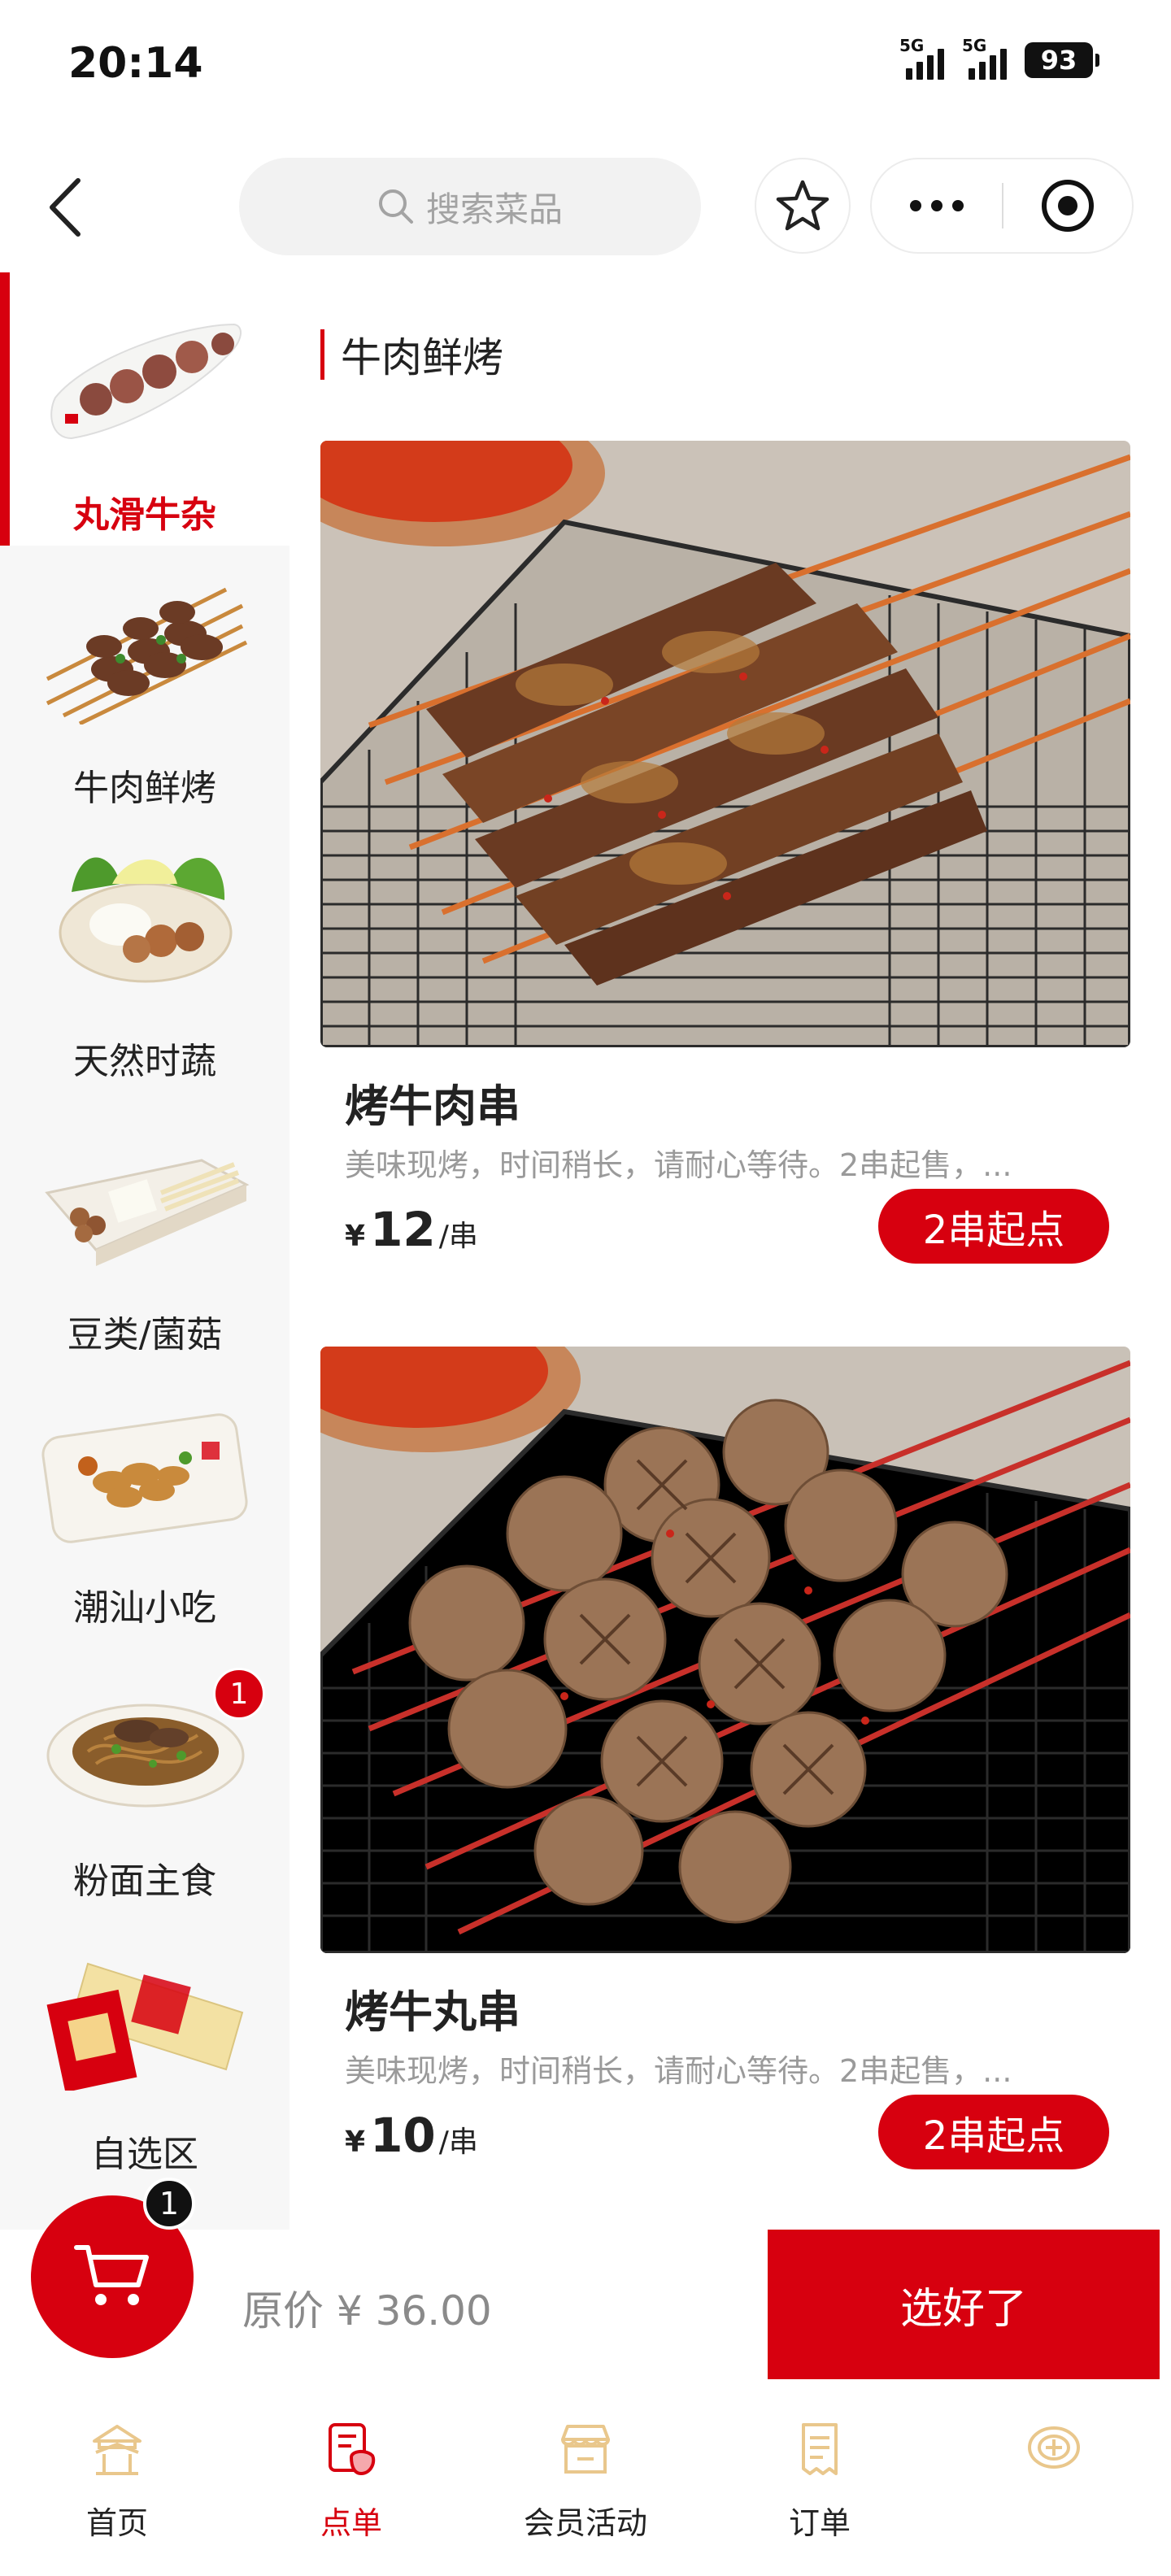  I want to click on cart-count-badge: 1, so click(169, 2204).